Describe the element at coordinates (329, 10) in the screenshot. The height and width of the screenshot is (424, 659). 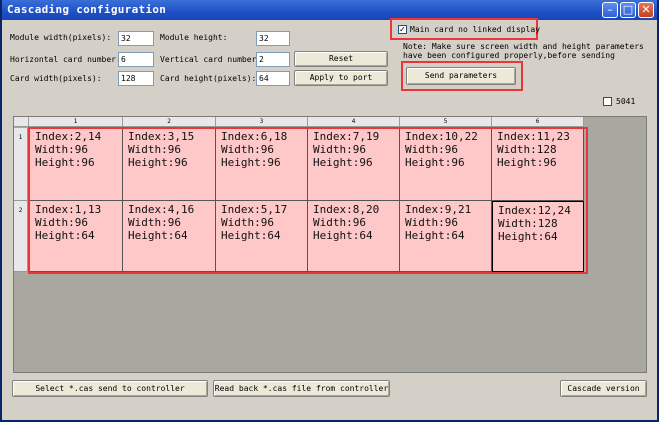
I see `title-bar: Cascading configuration – □ ✕` at that location.